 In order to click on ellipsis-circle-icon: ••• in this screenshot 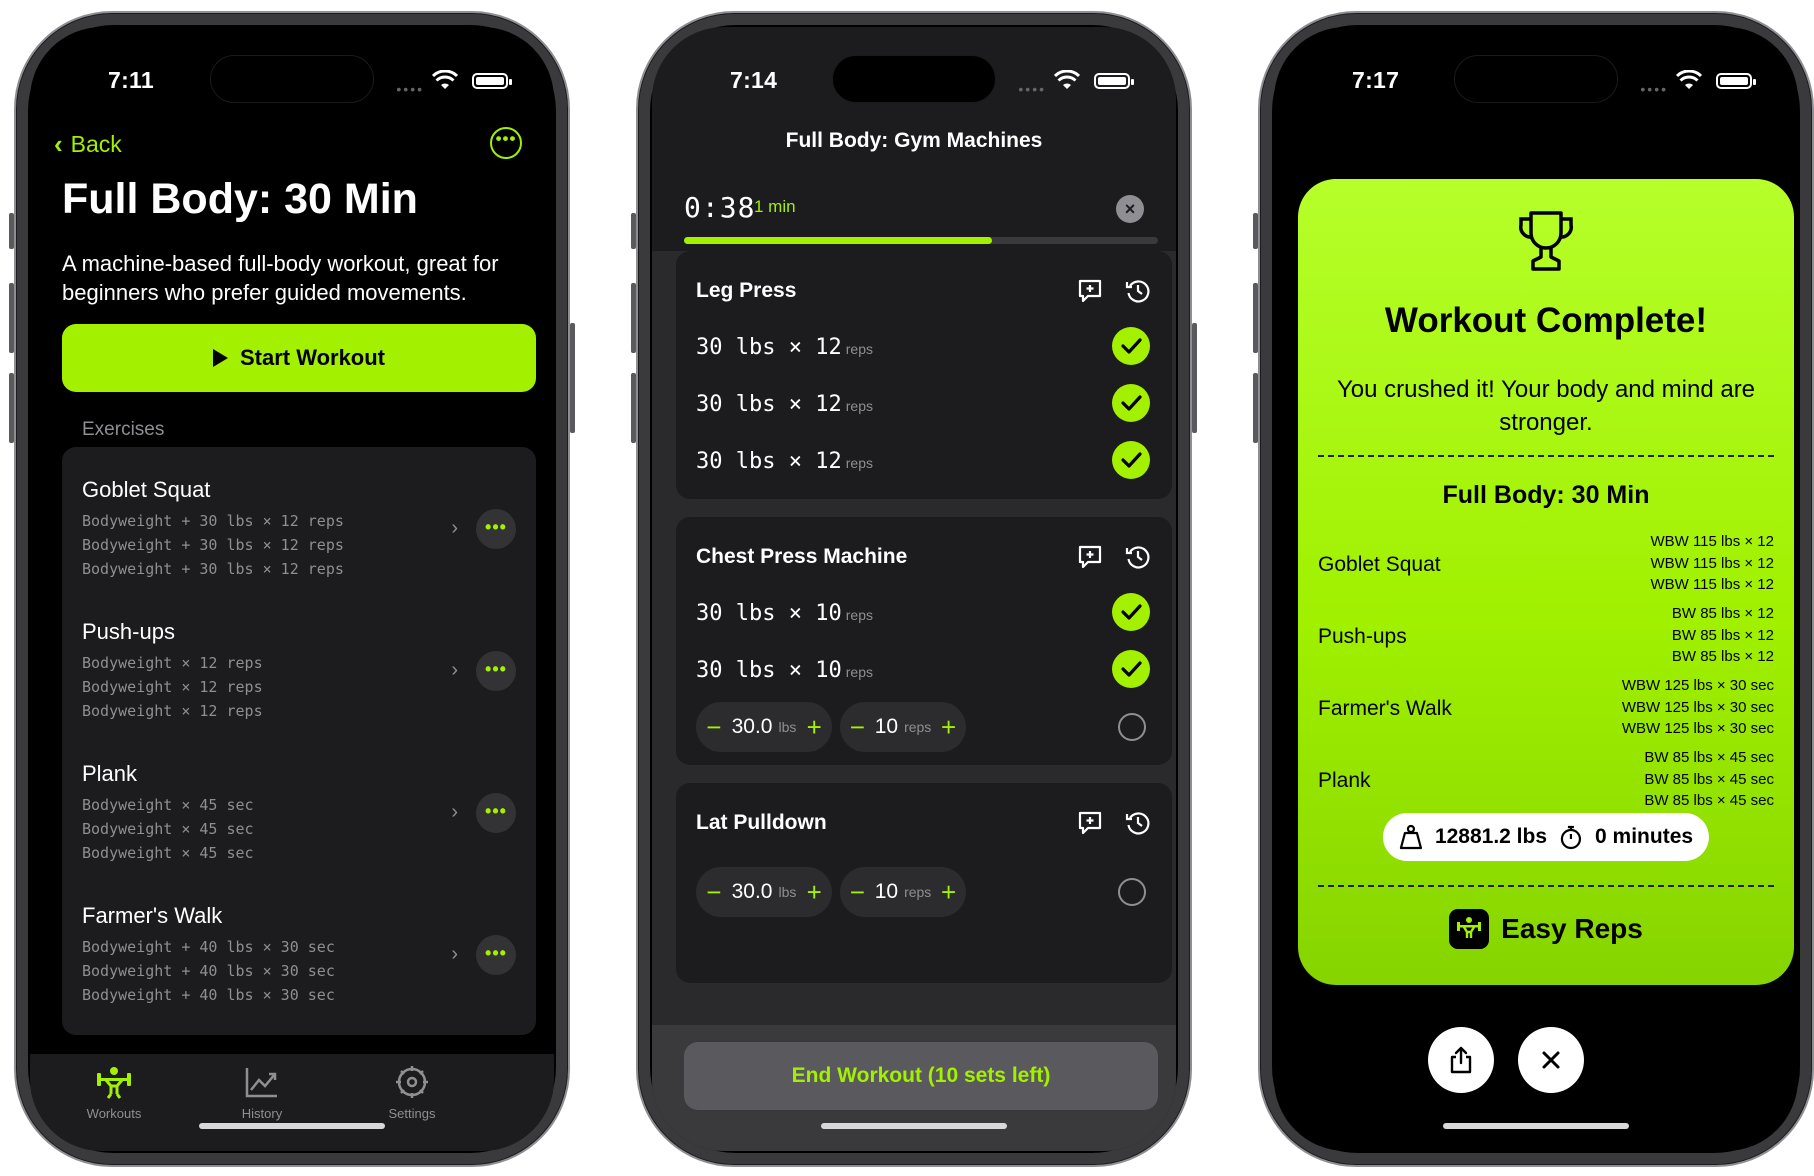, I will do `click(506, 143)`.